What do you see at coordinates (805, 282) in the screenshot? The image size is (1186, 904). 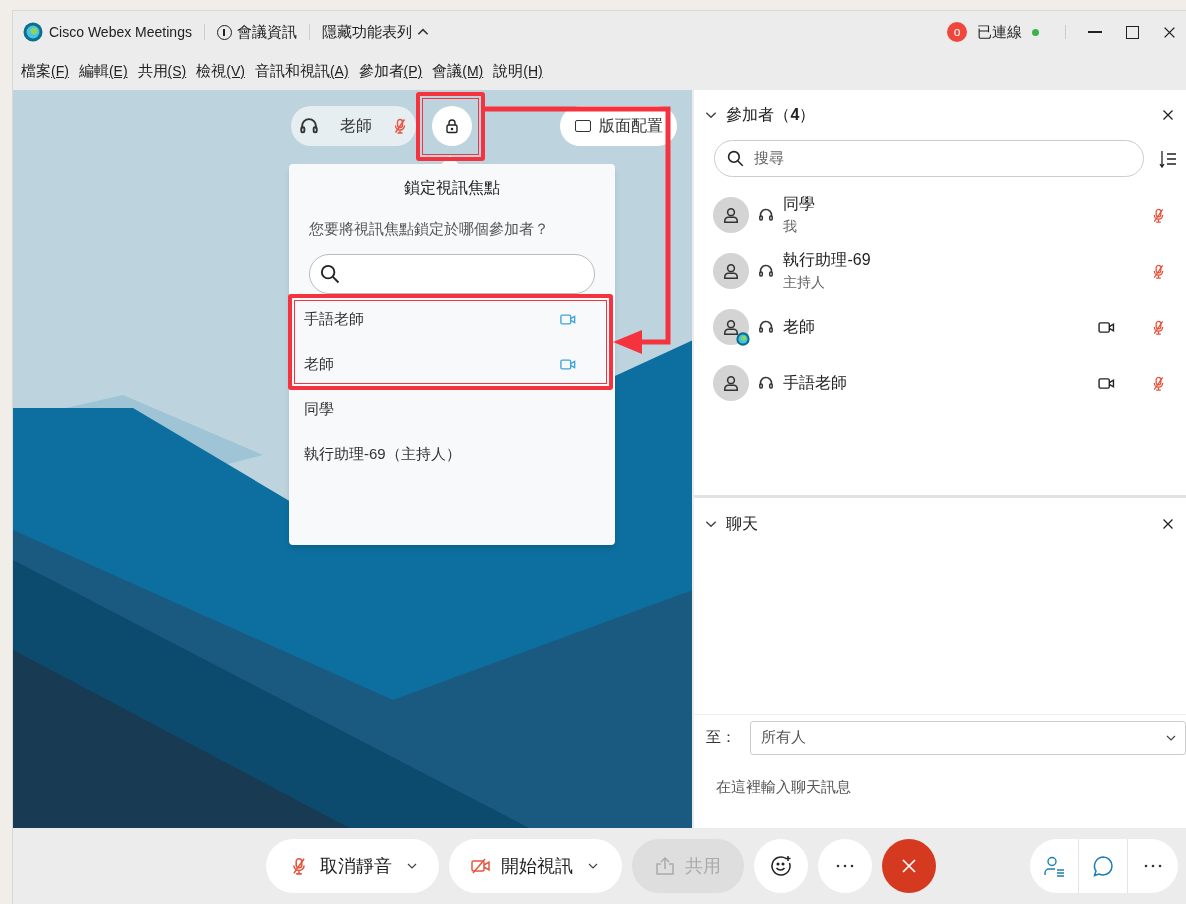 I see `participant-role: 主持人` at bounding box center [805, 282].